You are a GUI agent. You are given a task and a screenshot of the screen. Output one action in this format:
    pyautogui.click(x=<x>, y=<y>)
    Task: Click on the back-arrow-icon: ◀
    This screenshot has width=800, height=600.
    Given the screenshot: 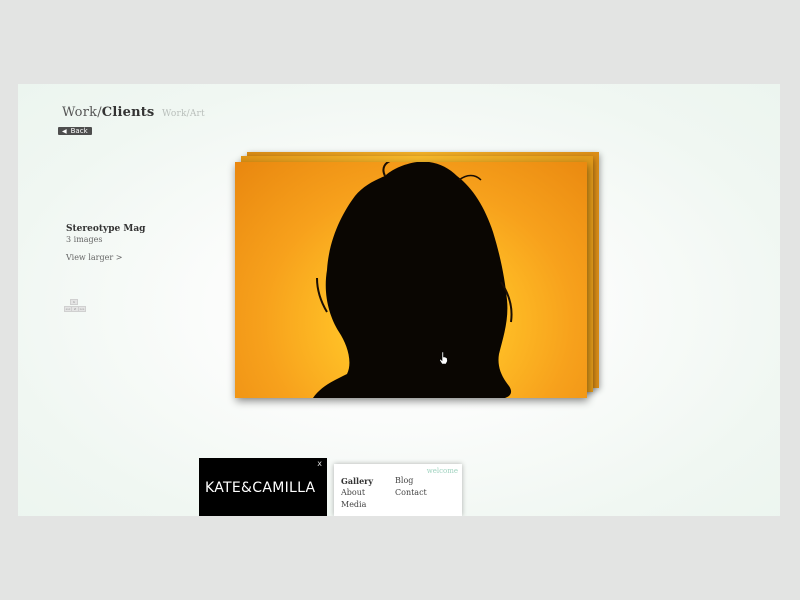 What is the action you would take?
    pyautogui.click(x=64, y=131)
    